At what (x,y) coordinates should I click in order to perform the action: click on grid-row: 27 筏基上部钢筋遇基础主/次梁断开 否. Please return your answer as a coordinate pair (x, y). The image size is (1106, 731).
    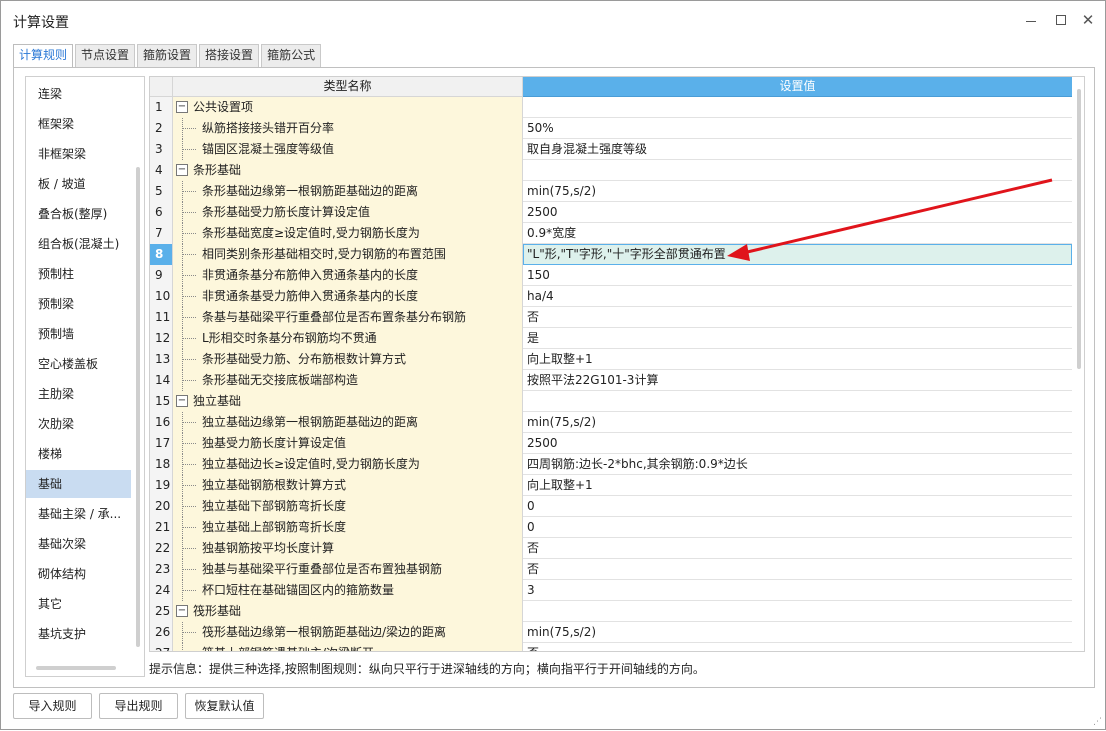
    Looking at the image, I should click on (611, 647).